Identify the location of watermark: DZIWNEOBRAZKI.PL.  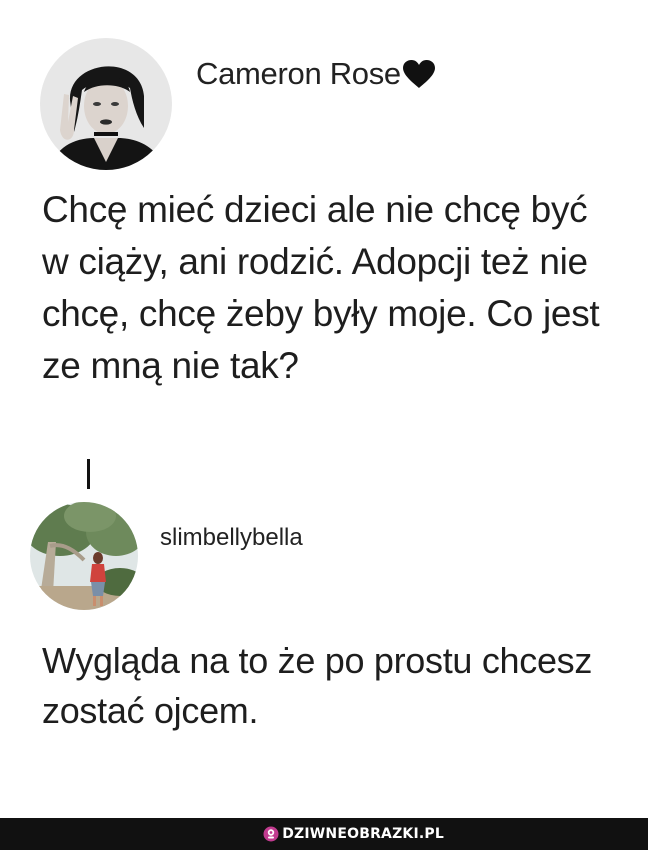
(353, 834).